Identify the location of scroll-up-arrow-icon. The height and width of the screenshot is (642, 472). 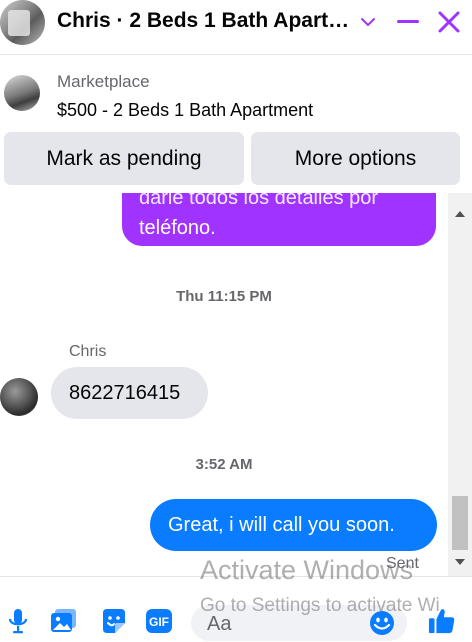
(460, 214).